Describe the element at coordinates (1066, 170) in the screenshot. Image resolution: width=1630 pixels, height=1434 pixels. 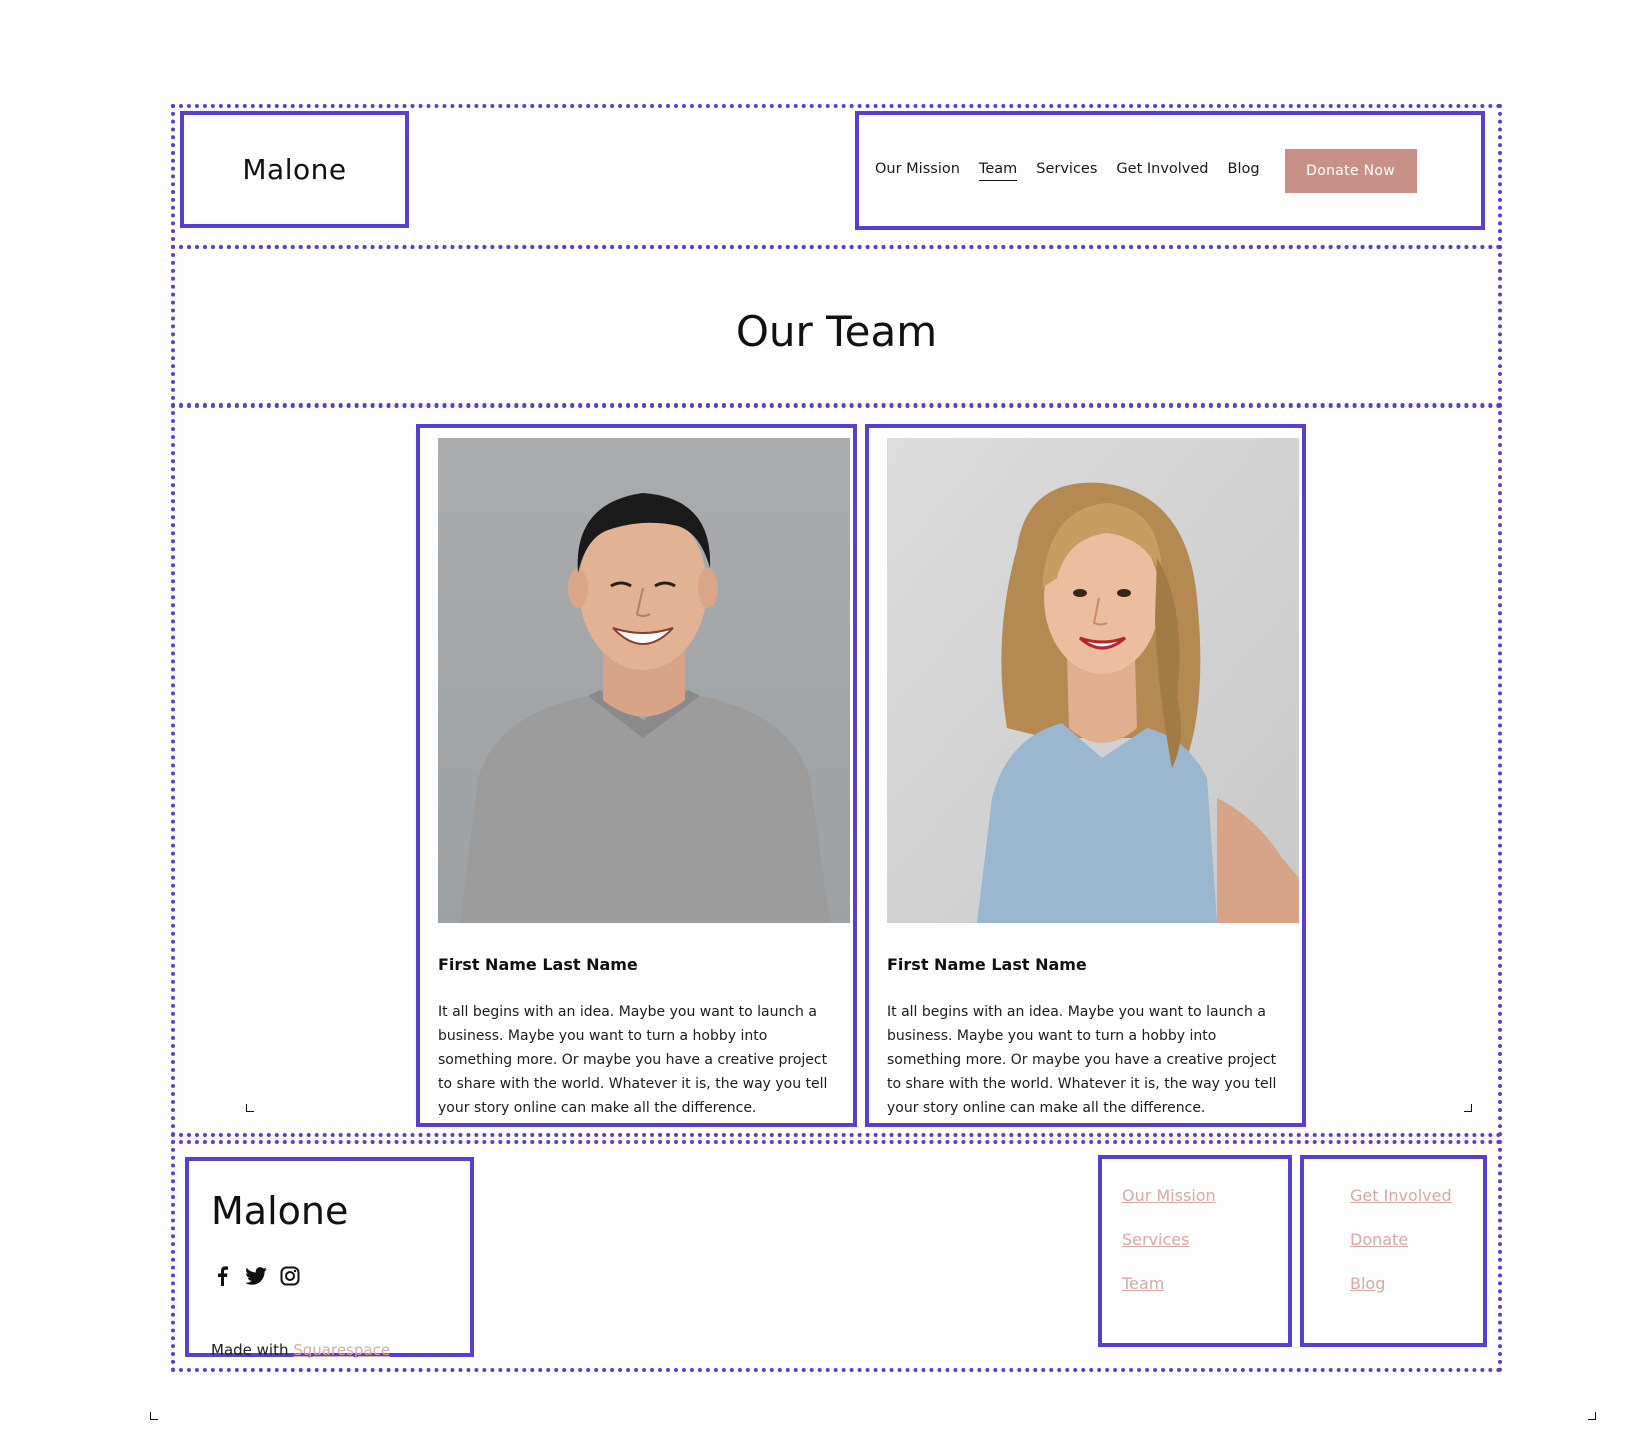
I see `nav-item-services: Services` at that location.